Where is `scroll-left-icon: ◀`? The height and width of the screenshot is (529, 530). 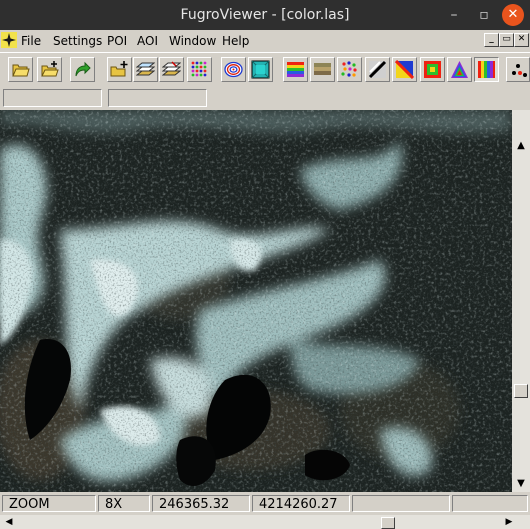
scroll-left-icon: ◀ is located at coordinates (9, 522).